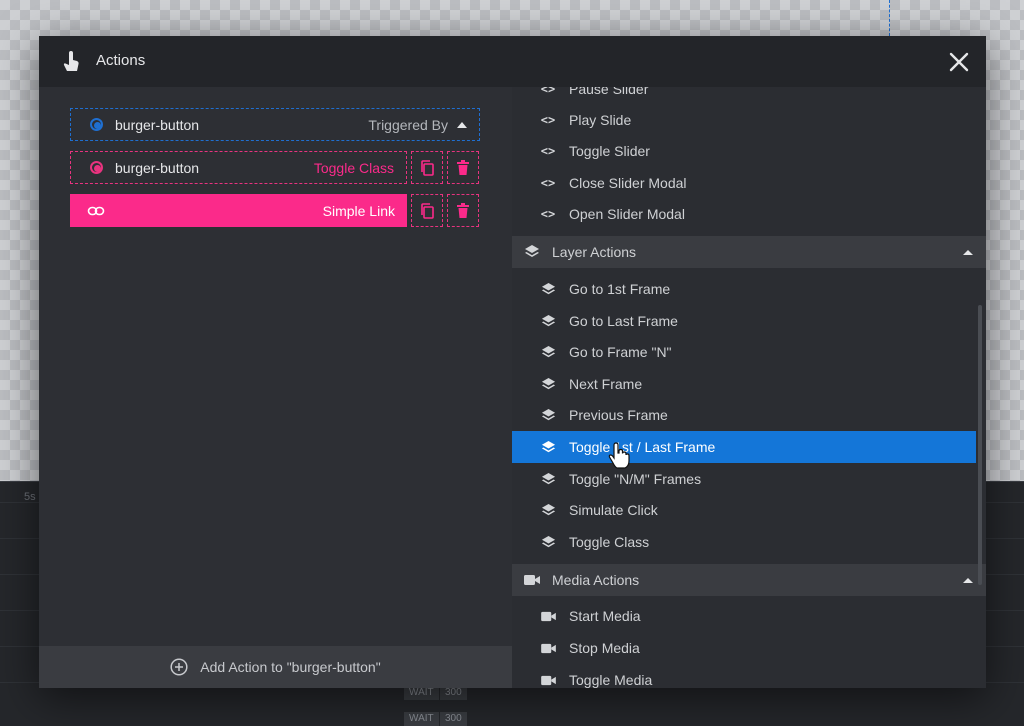 The width and height of the screenshot is (1024, 726). I want to click on action-item-label: Go to Last Frame, so click(623, 321).